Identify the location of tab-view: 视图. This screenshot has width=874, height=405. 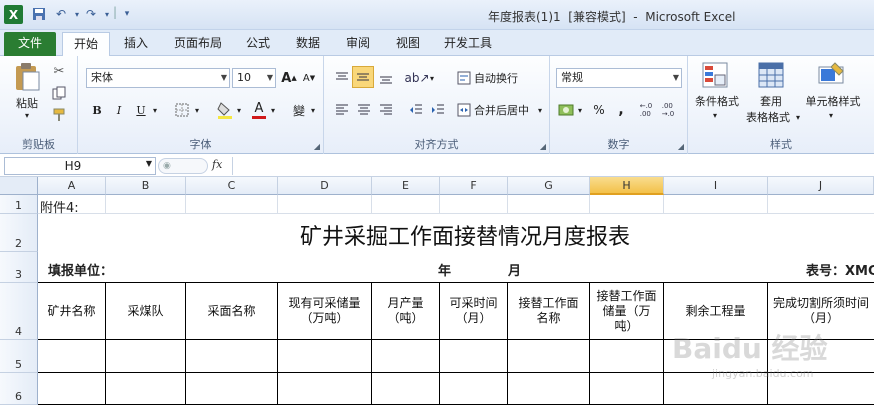
(408, 44).